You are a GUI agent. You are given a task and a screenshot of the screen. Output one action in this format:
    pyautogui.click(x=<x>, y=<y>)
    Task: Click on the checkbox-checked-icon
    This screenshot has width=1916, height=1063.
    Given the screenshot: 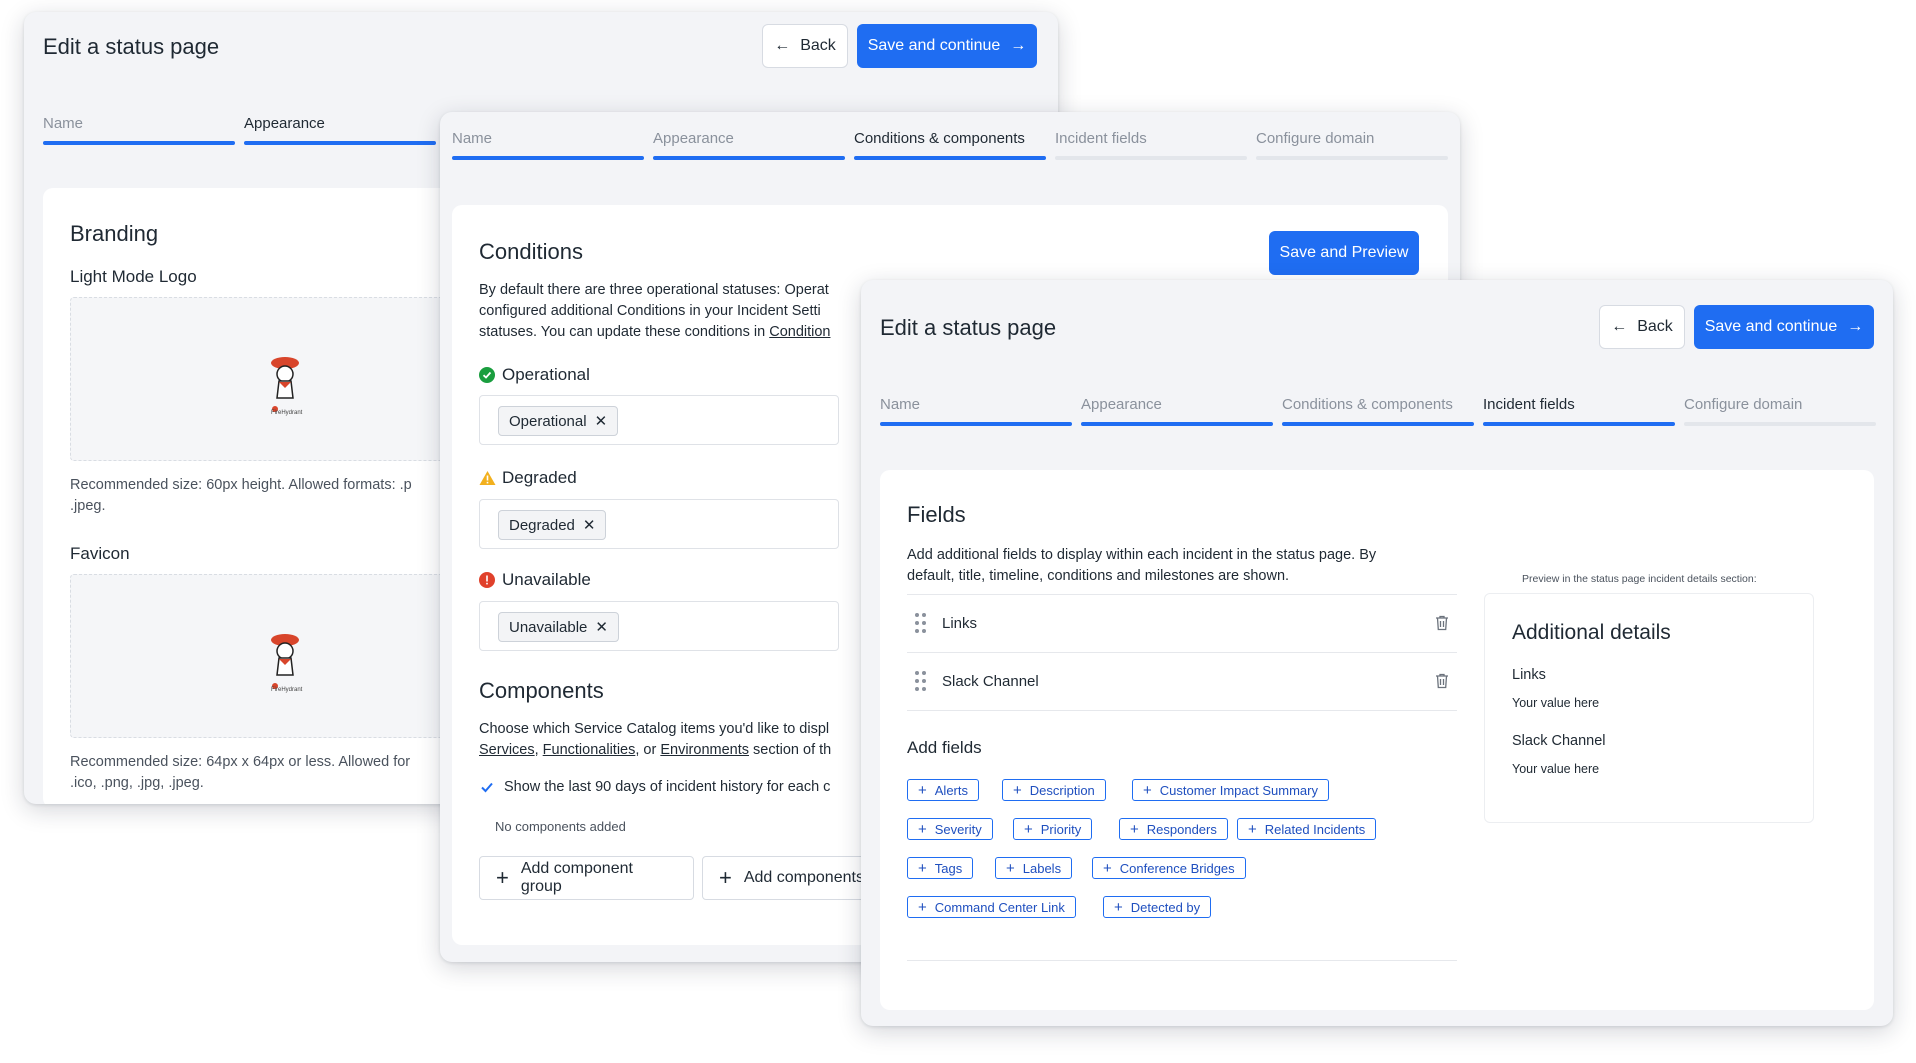 What is the action you would take?
    pyautogui.click(x=487, y=787)
    